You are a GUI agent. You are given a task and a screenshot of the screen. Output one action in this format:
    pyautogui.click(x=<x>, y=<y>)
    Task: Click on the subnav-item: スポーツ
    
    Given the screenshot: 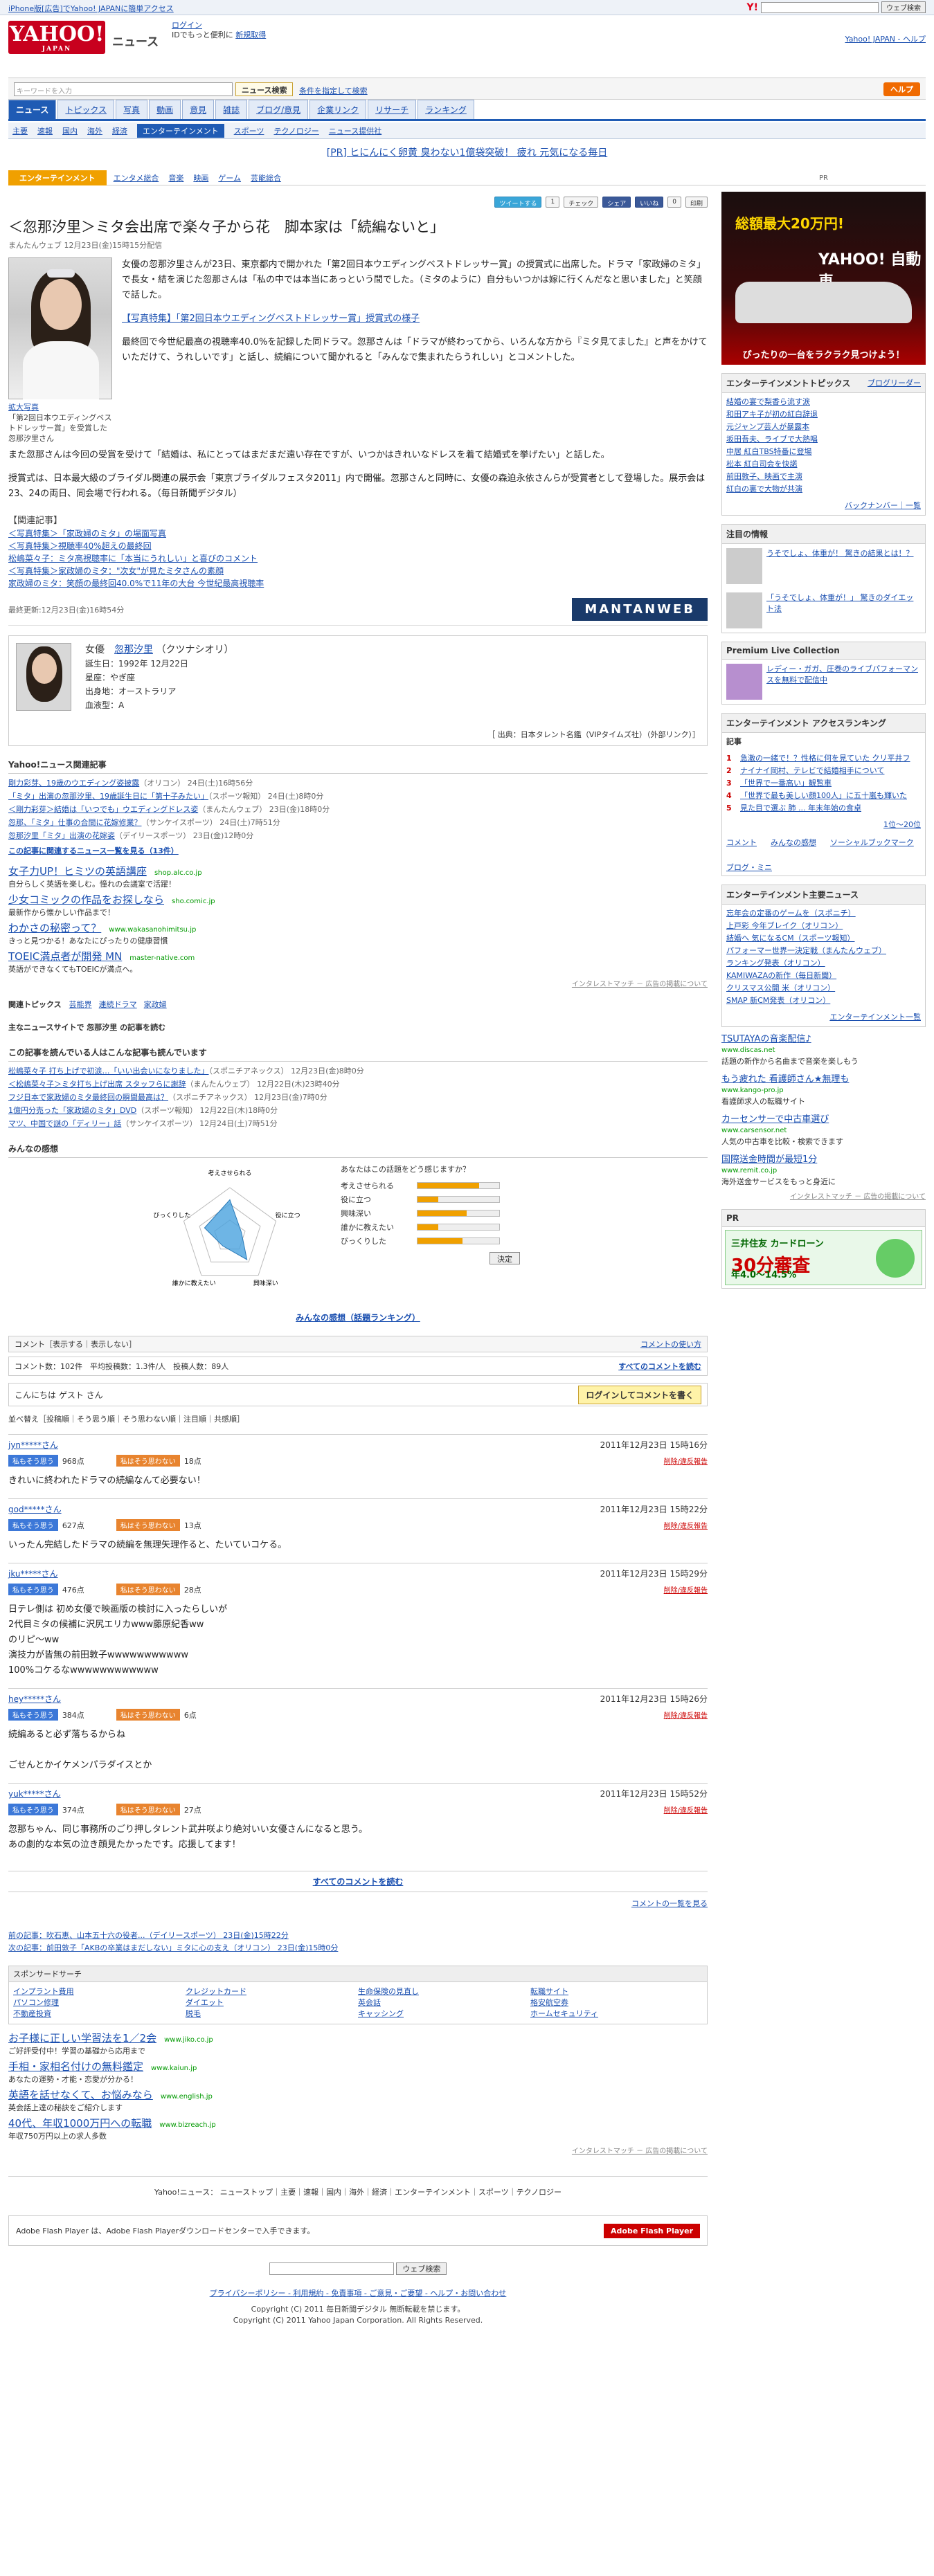 What is the action you would take?
    pyautogui.click(x=249, y=130)
    